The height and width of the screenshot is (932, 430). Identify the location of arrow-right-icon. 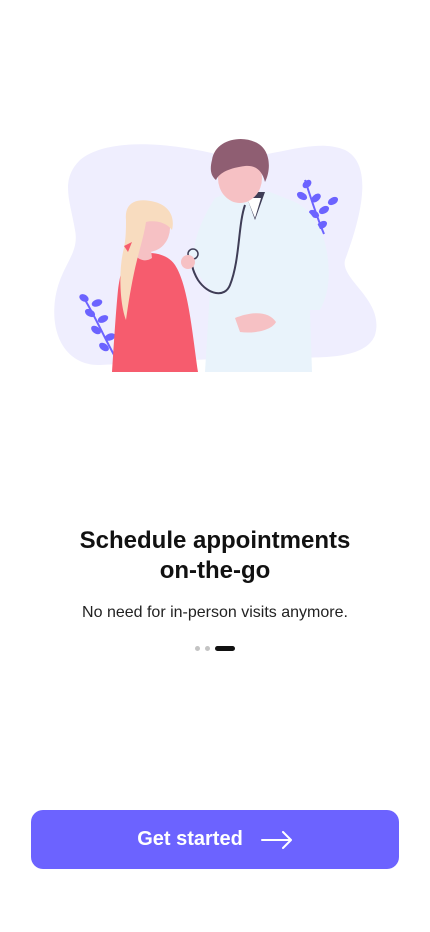
(276, 839).